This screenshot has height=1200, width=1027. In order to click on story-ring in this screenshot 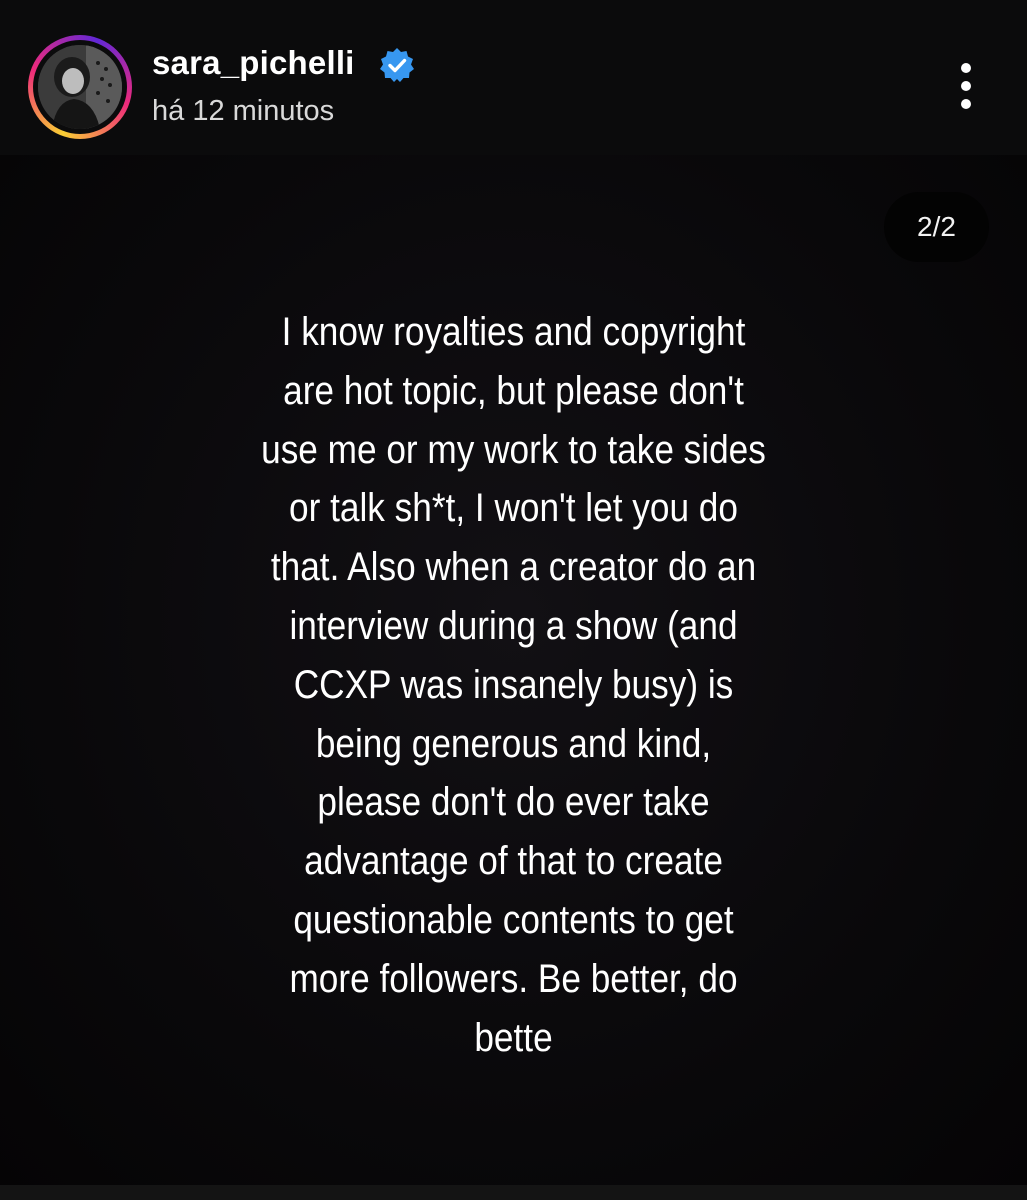, I will do `click(80, 87)`.